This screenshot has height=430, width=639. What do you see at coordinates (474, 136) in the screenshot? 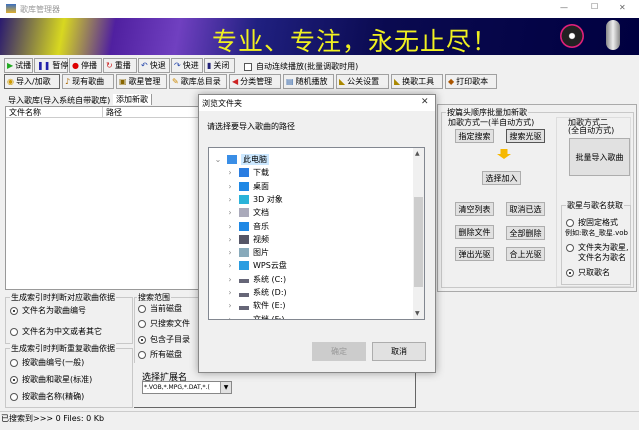
I see `specify-search-button: 指定搜索` at bounding box center [474, 136].